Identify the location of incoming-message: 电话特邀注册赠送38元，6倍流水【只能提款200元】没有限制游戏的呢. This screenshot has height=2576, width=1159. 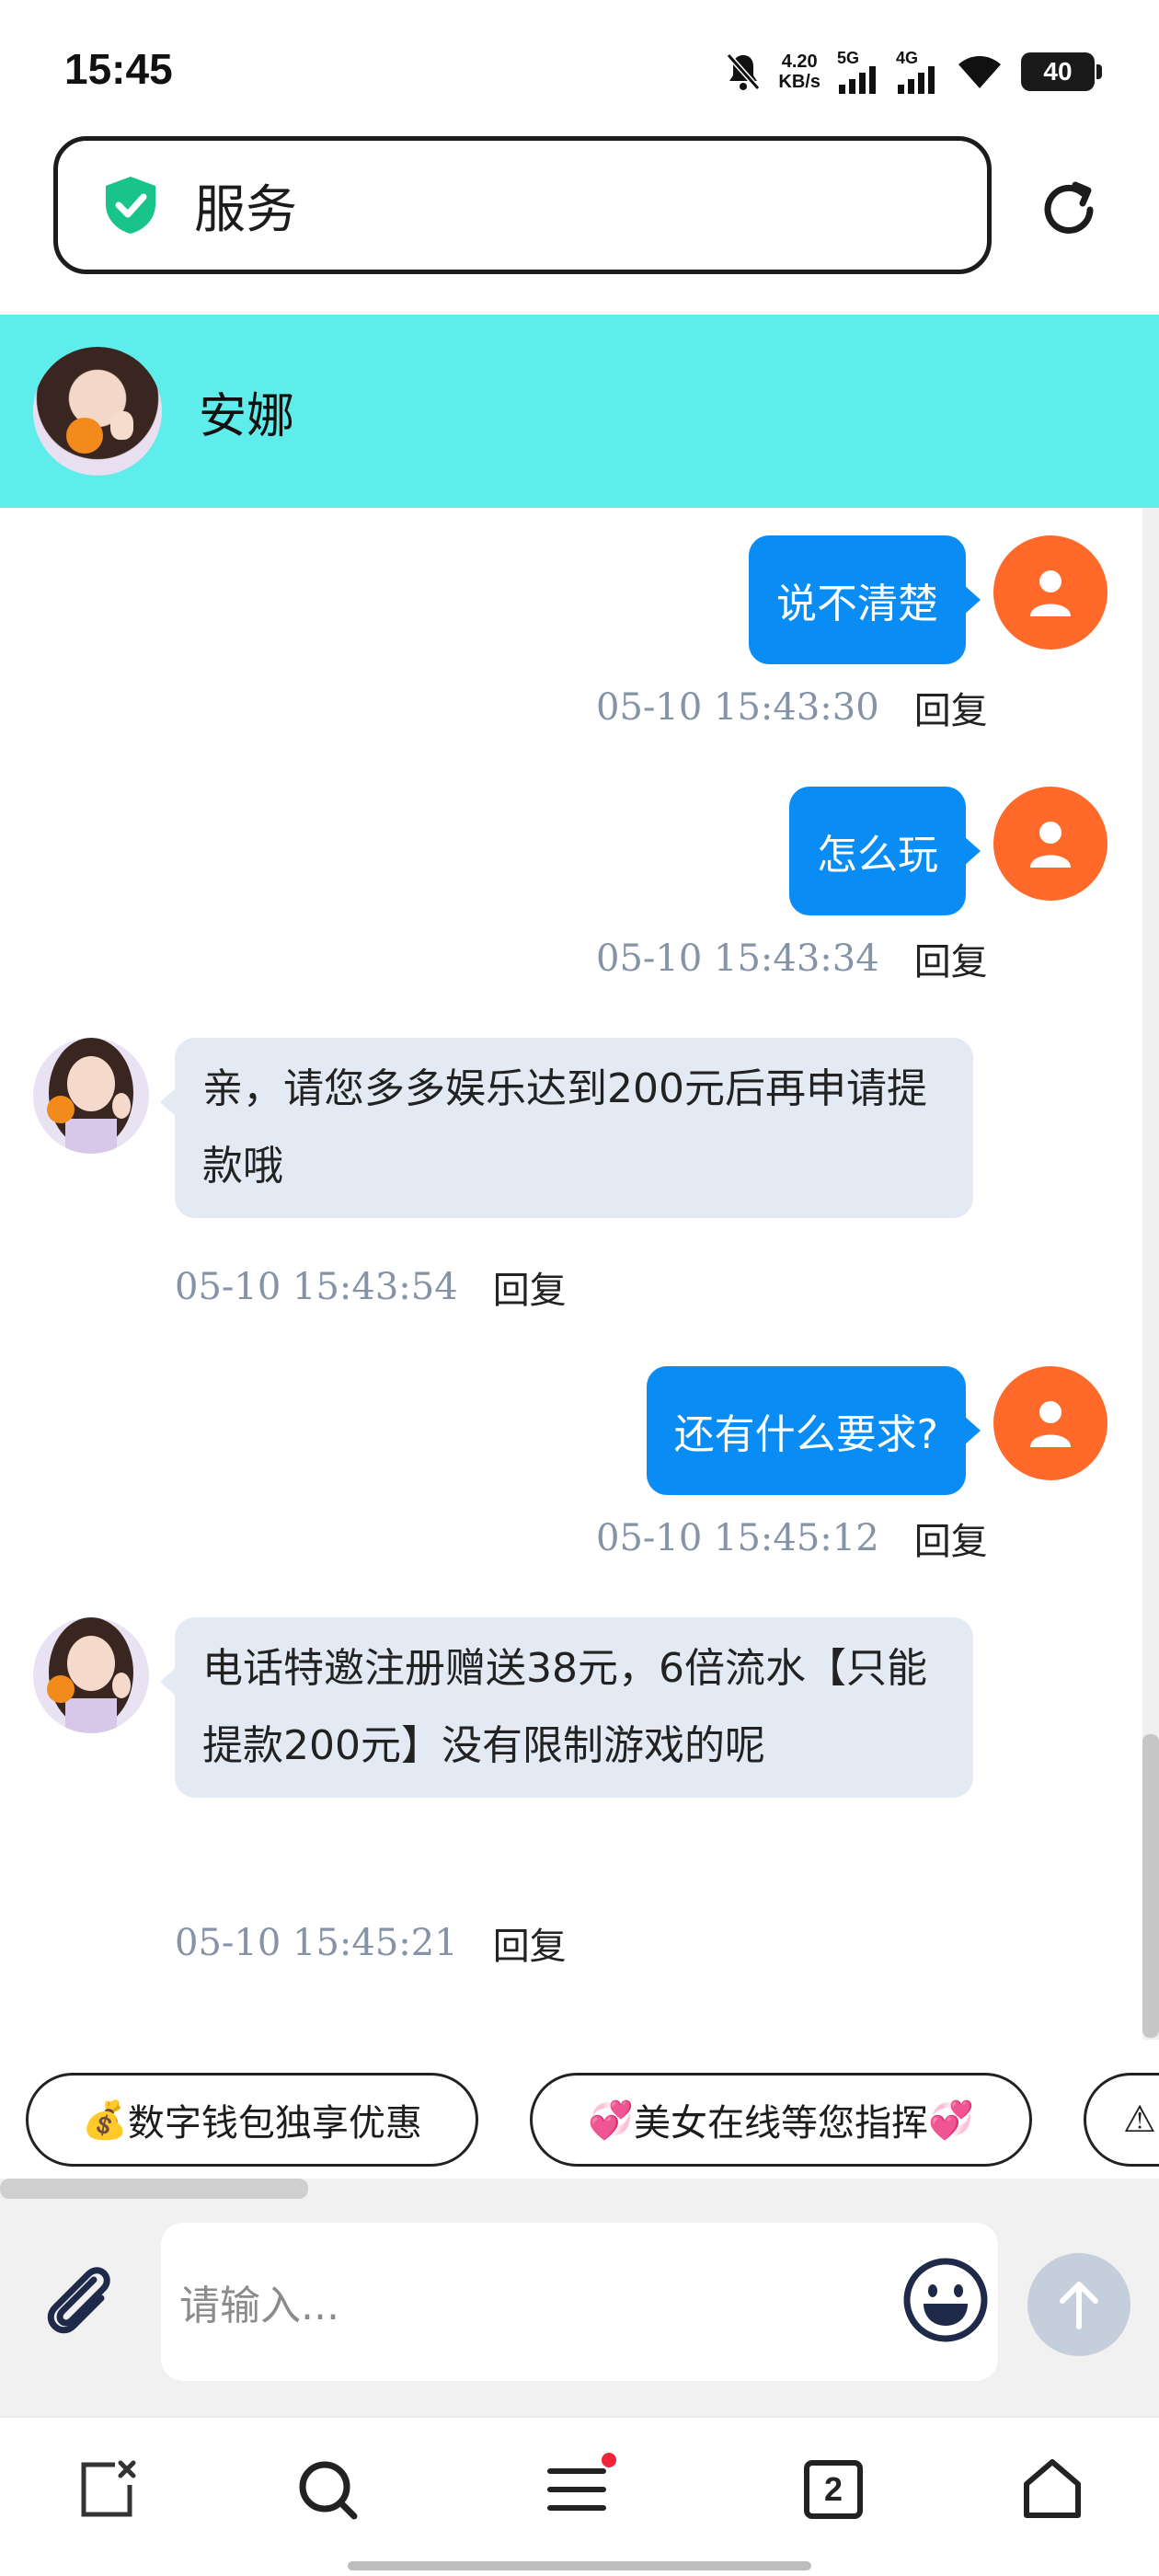
(566, 1707).